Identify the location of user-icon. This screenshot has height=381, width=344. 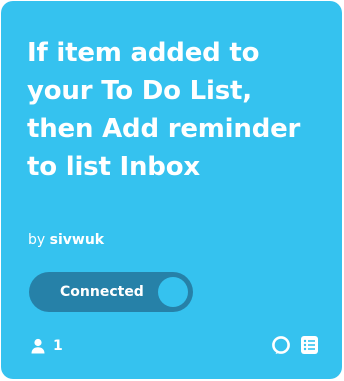
(38, 346).